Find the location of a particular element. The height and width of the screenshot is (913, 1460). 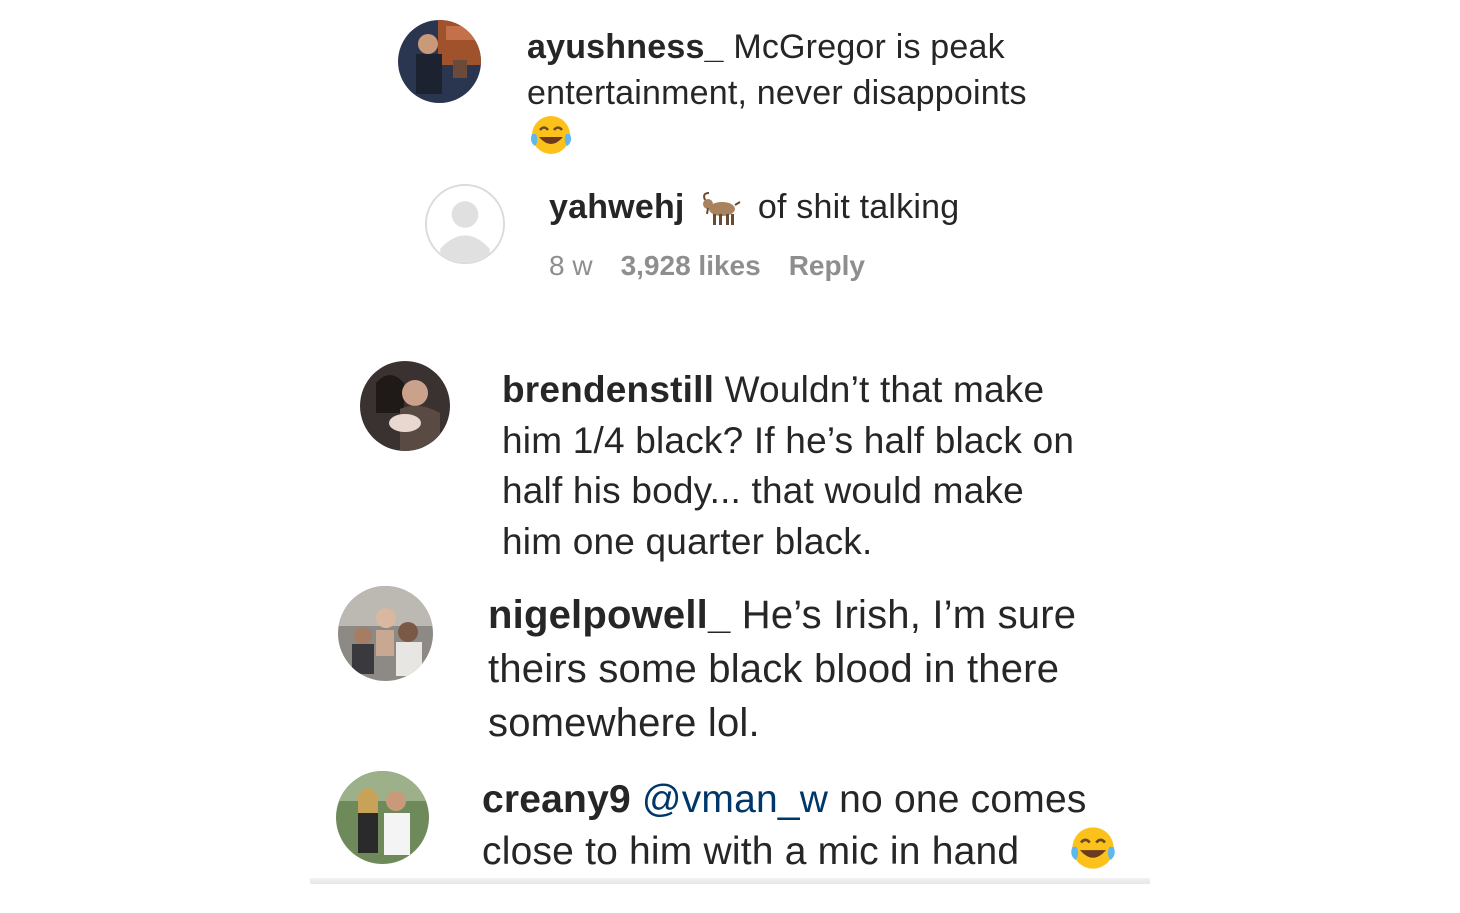

username-ayushness: ayushness_ is located at coordinates (625, 47).